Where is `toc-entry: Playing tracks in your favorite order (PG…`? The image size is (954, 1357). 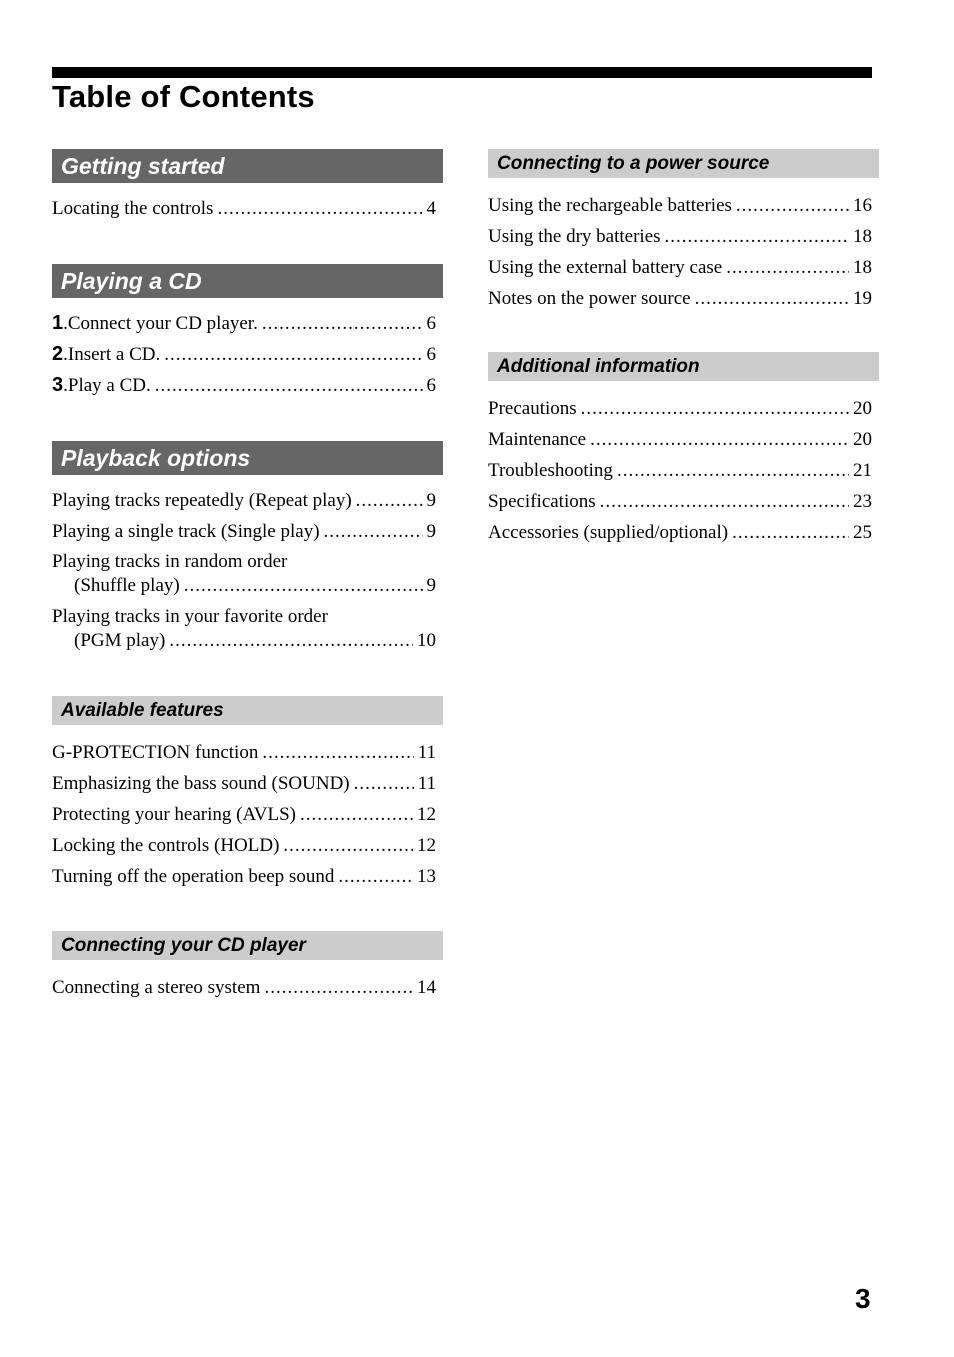 toc-entry: Playing tracks in your favorite order (PG… is located at coordinates (244, 629).